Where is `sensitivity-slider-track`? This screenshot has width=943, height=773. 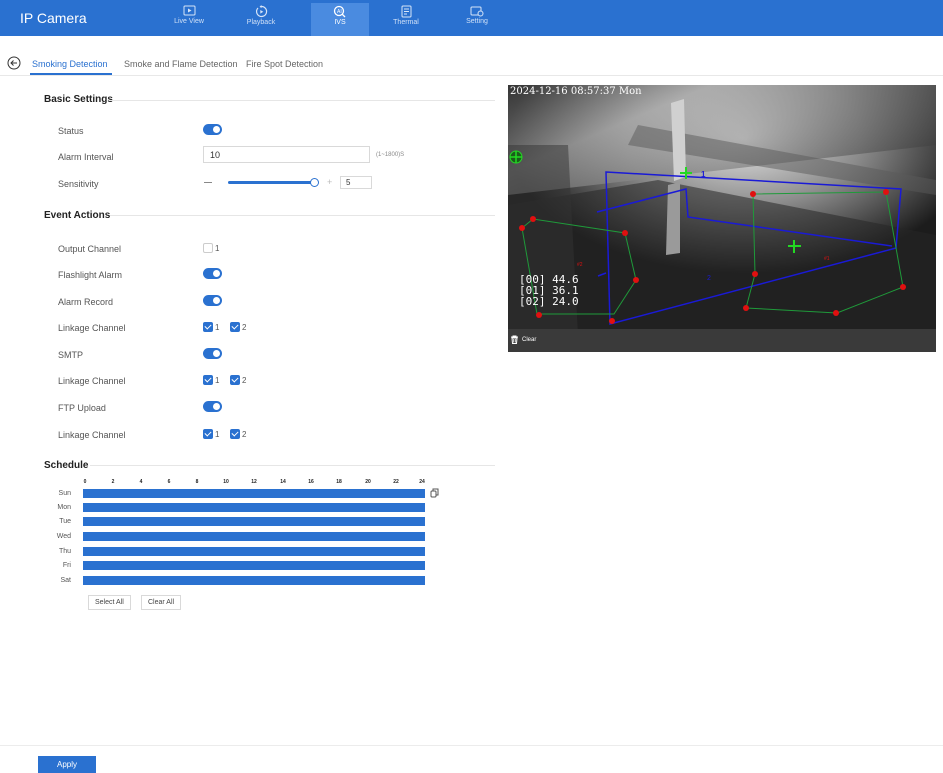
sensitivity-slider-track is located at coordinates (271, 182).